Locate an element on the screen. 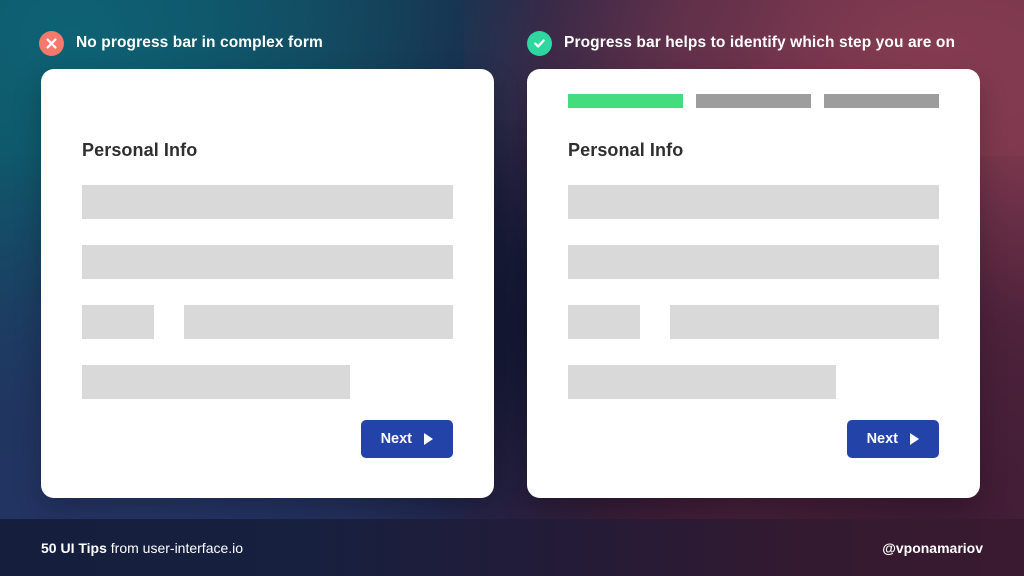 The image size is (1024, 576). bad-example-next-button: Next is located at coordinates (406, 439).